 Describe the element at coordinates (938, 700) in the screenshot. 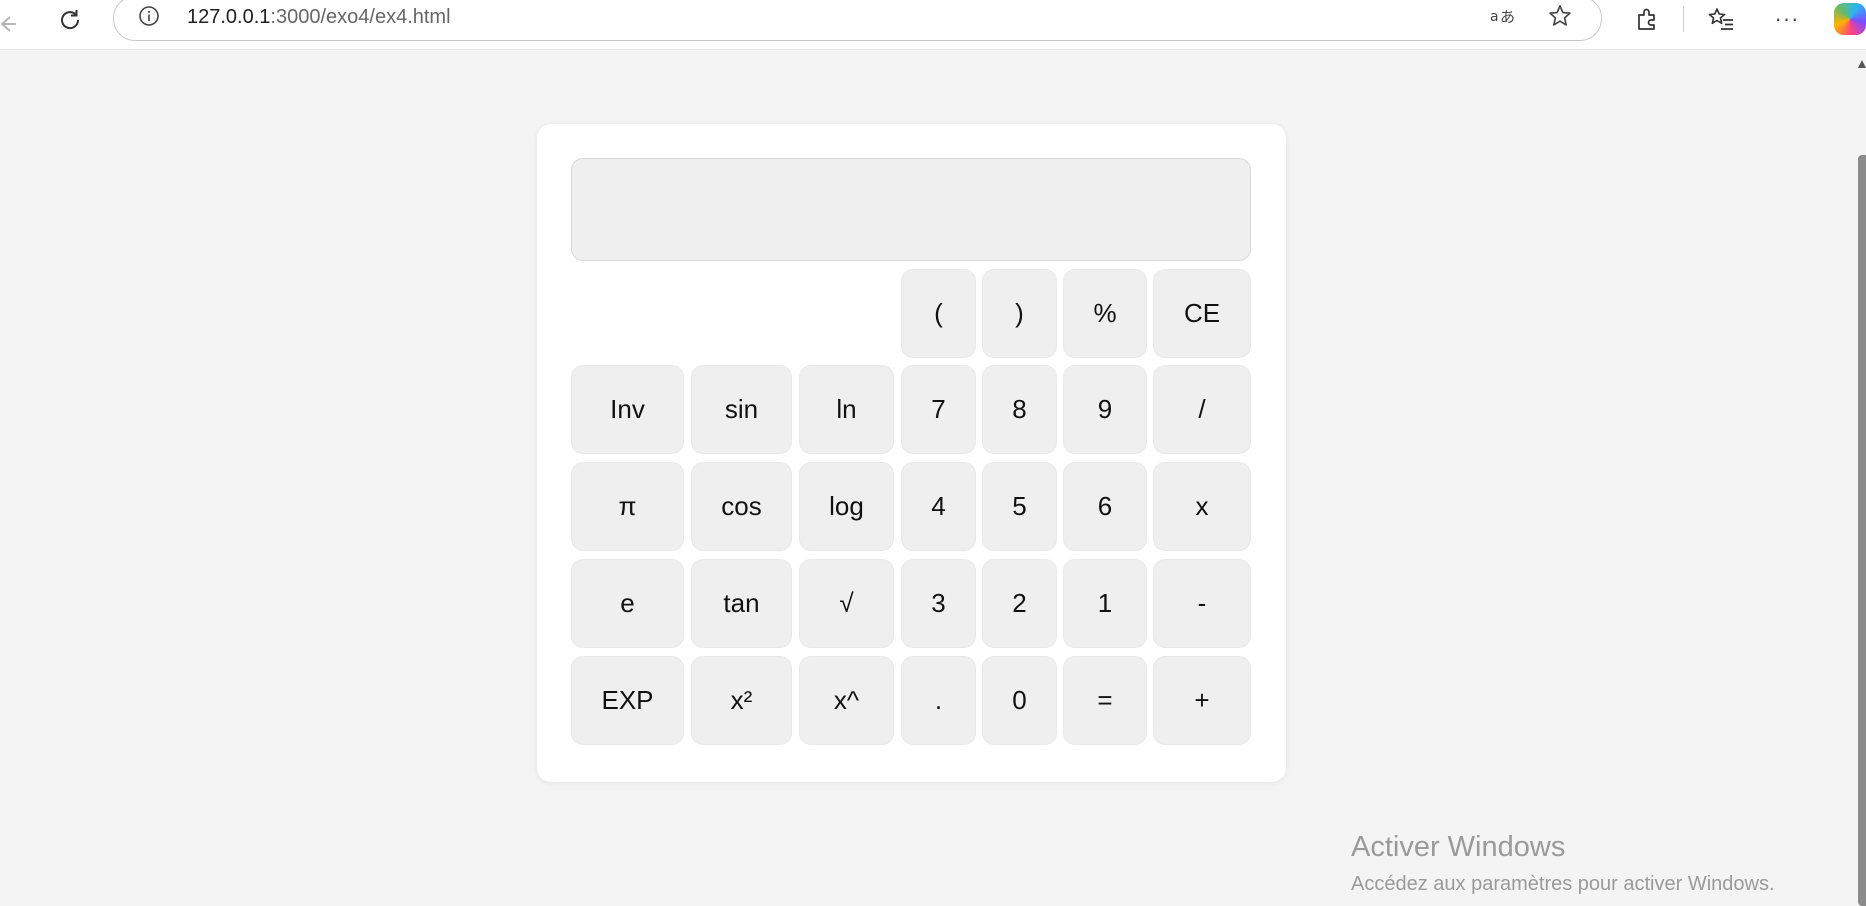

I see `decimal-point-button: .` at that location.